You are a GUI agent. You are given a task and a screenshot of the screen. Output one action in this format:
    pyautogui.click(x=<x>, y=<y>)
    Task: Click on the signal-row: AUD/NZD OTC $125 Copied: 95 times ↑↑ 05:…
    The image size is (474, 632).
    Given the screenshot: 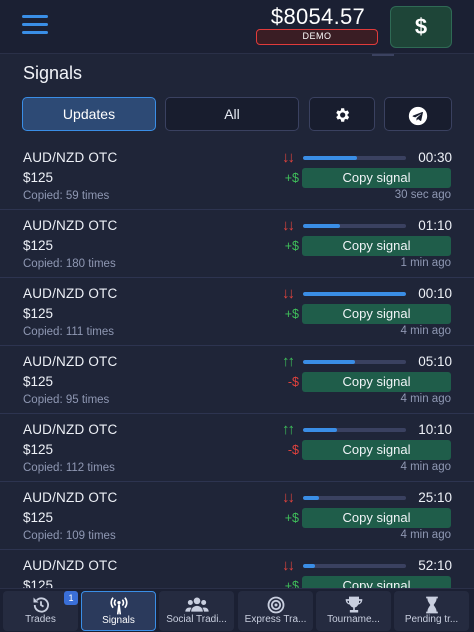 What is the action you would take?
    pyautogui.click(x=237, y=380)
    